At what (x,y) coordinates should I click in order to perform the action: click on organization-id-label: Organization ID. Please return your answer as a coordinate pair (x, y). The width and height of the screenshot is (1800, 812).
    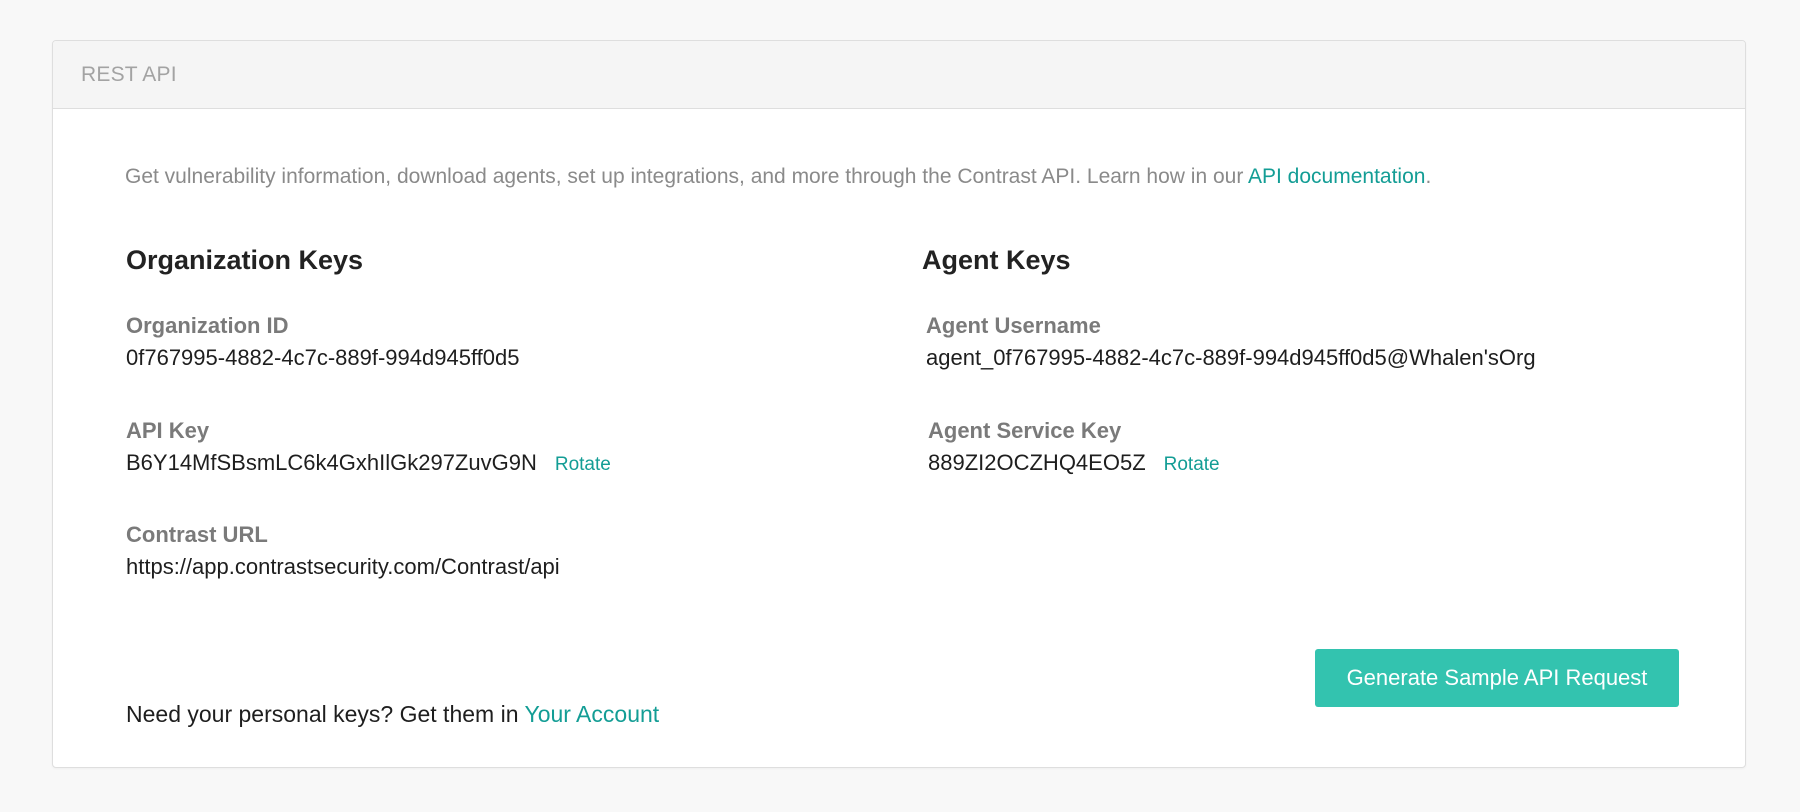
    Looking at the image, I should click on (207, 325).